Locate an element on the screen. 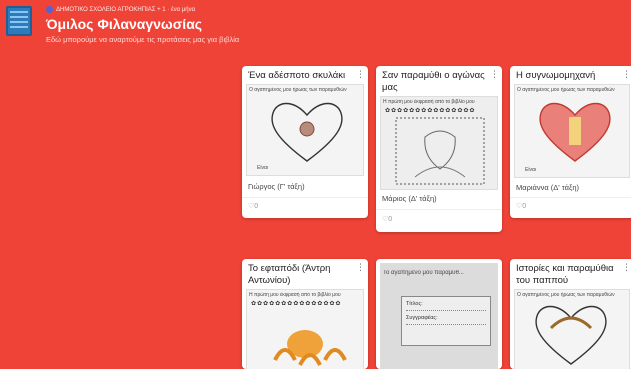  post-title: Το εφταπόδι (Άντρη Αντωνίου) is located at coordinates (289, 274).